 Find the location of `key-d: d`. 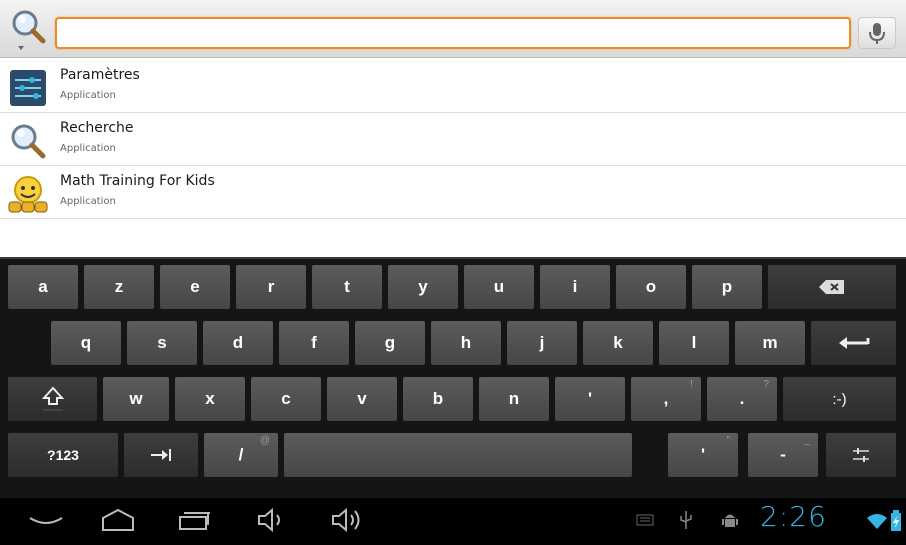

key-d: d is located at coordinates (238, 343).